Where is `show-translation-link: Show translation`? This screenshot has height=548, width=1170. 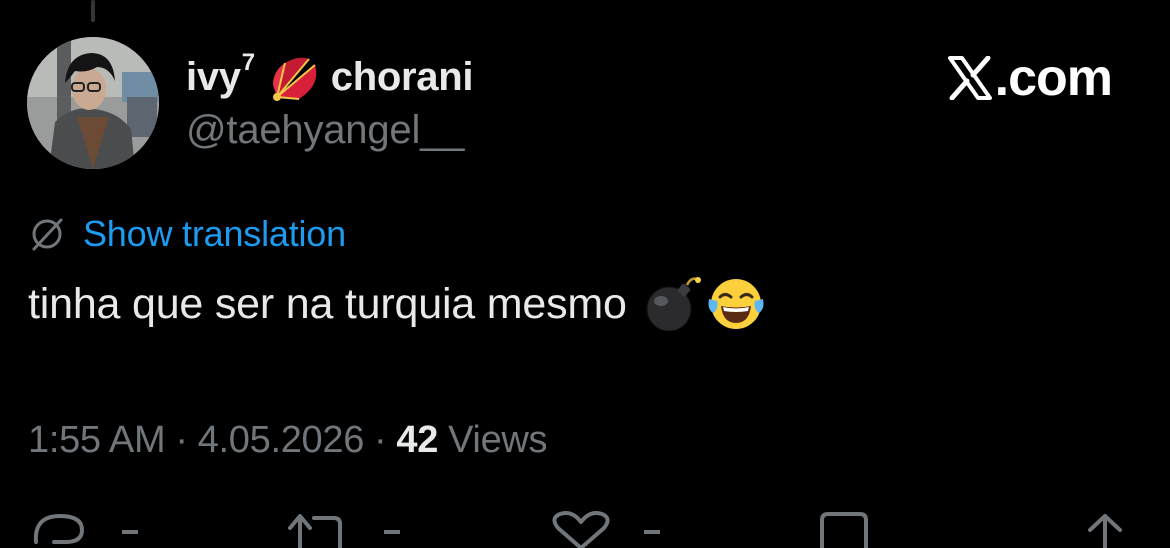
show-translation-link: Show translation is located at coordinates (214, 234).